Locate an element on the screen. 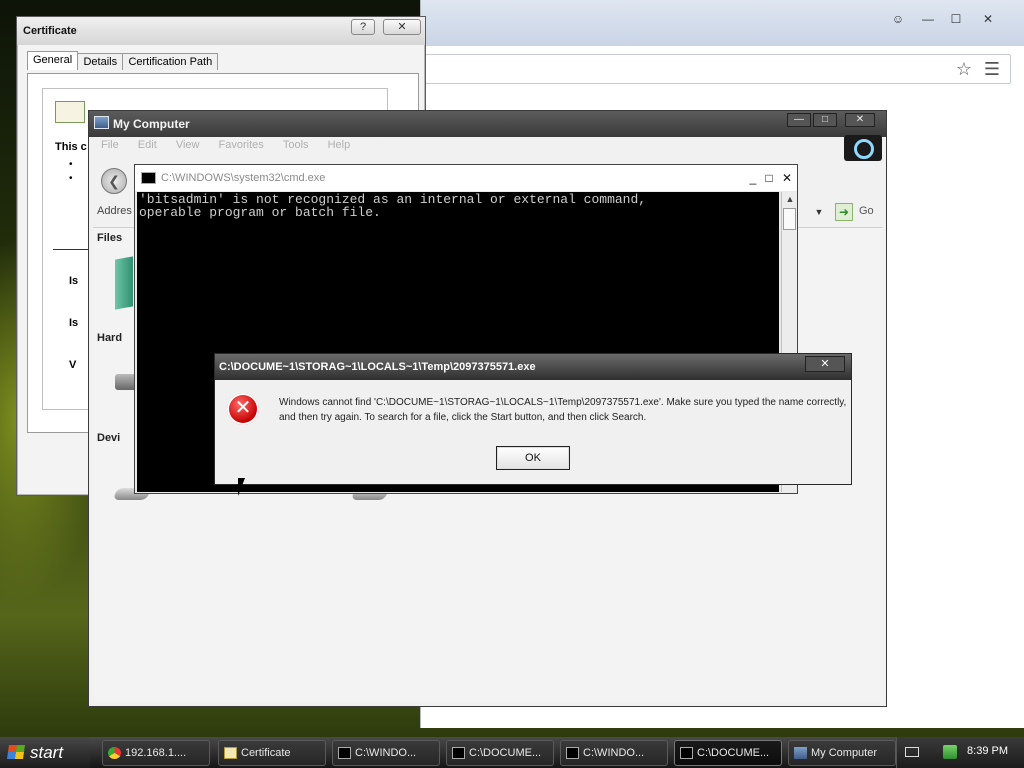 The width and height of the screenshot is (1024, 768). minimize-icon: — is located at coordinates (928, 19).